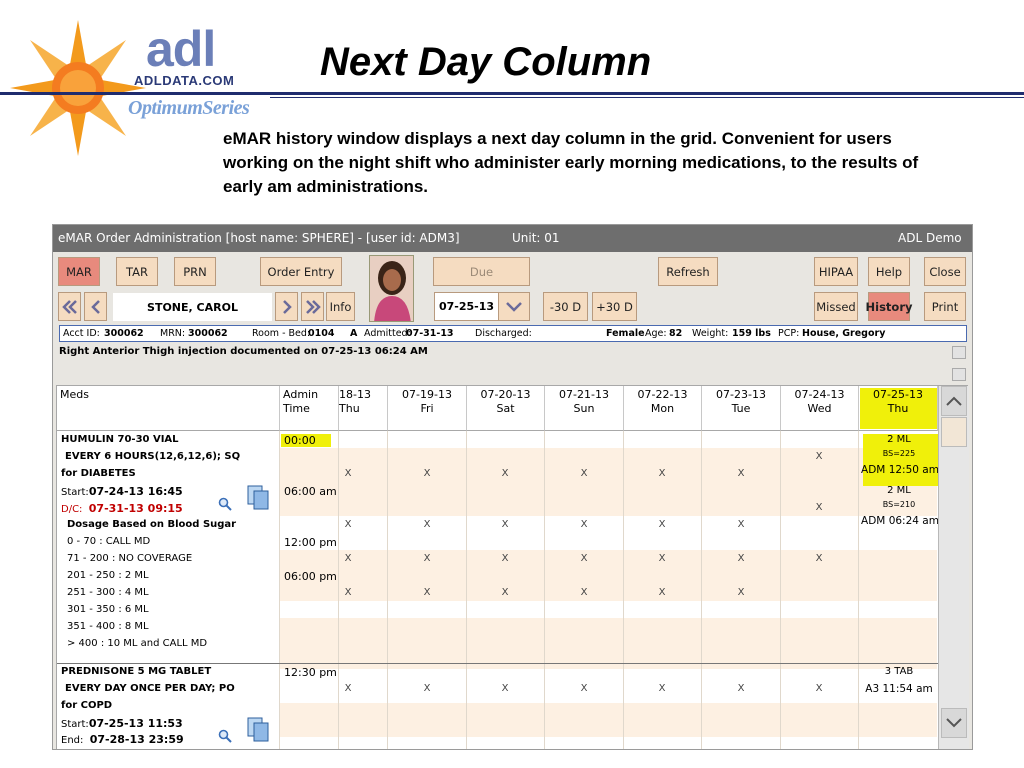 The width and height of the screenshot is (1024, 768). I want to click on prn-button: PRN, so click(195, 271).